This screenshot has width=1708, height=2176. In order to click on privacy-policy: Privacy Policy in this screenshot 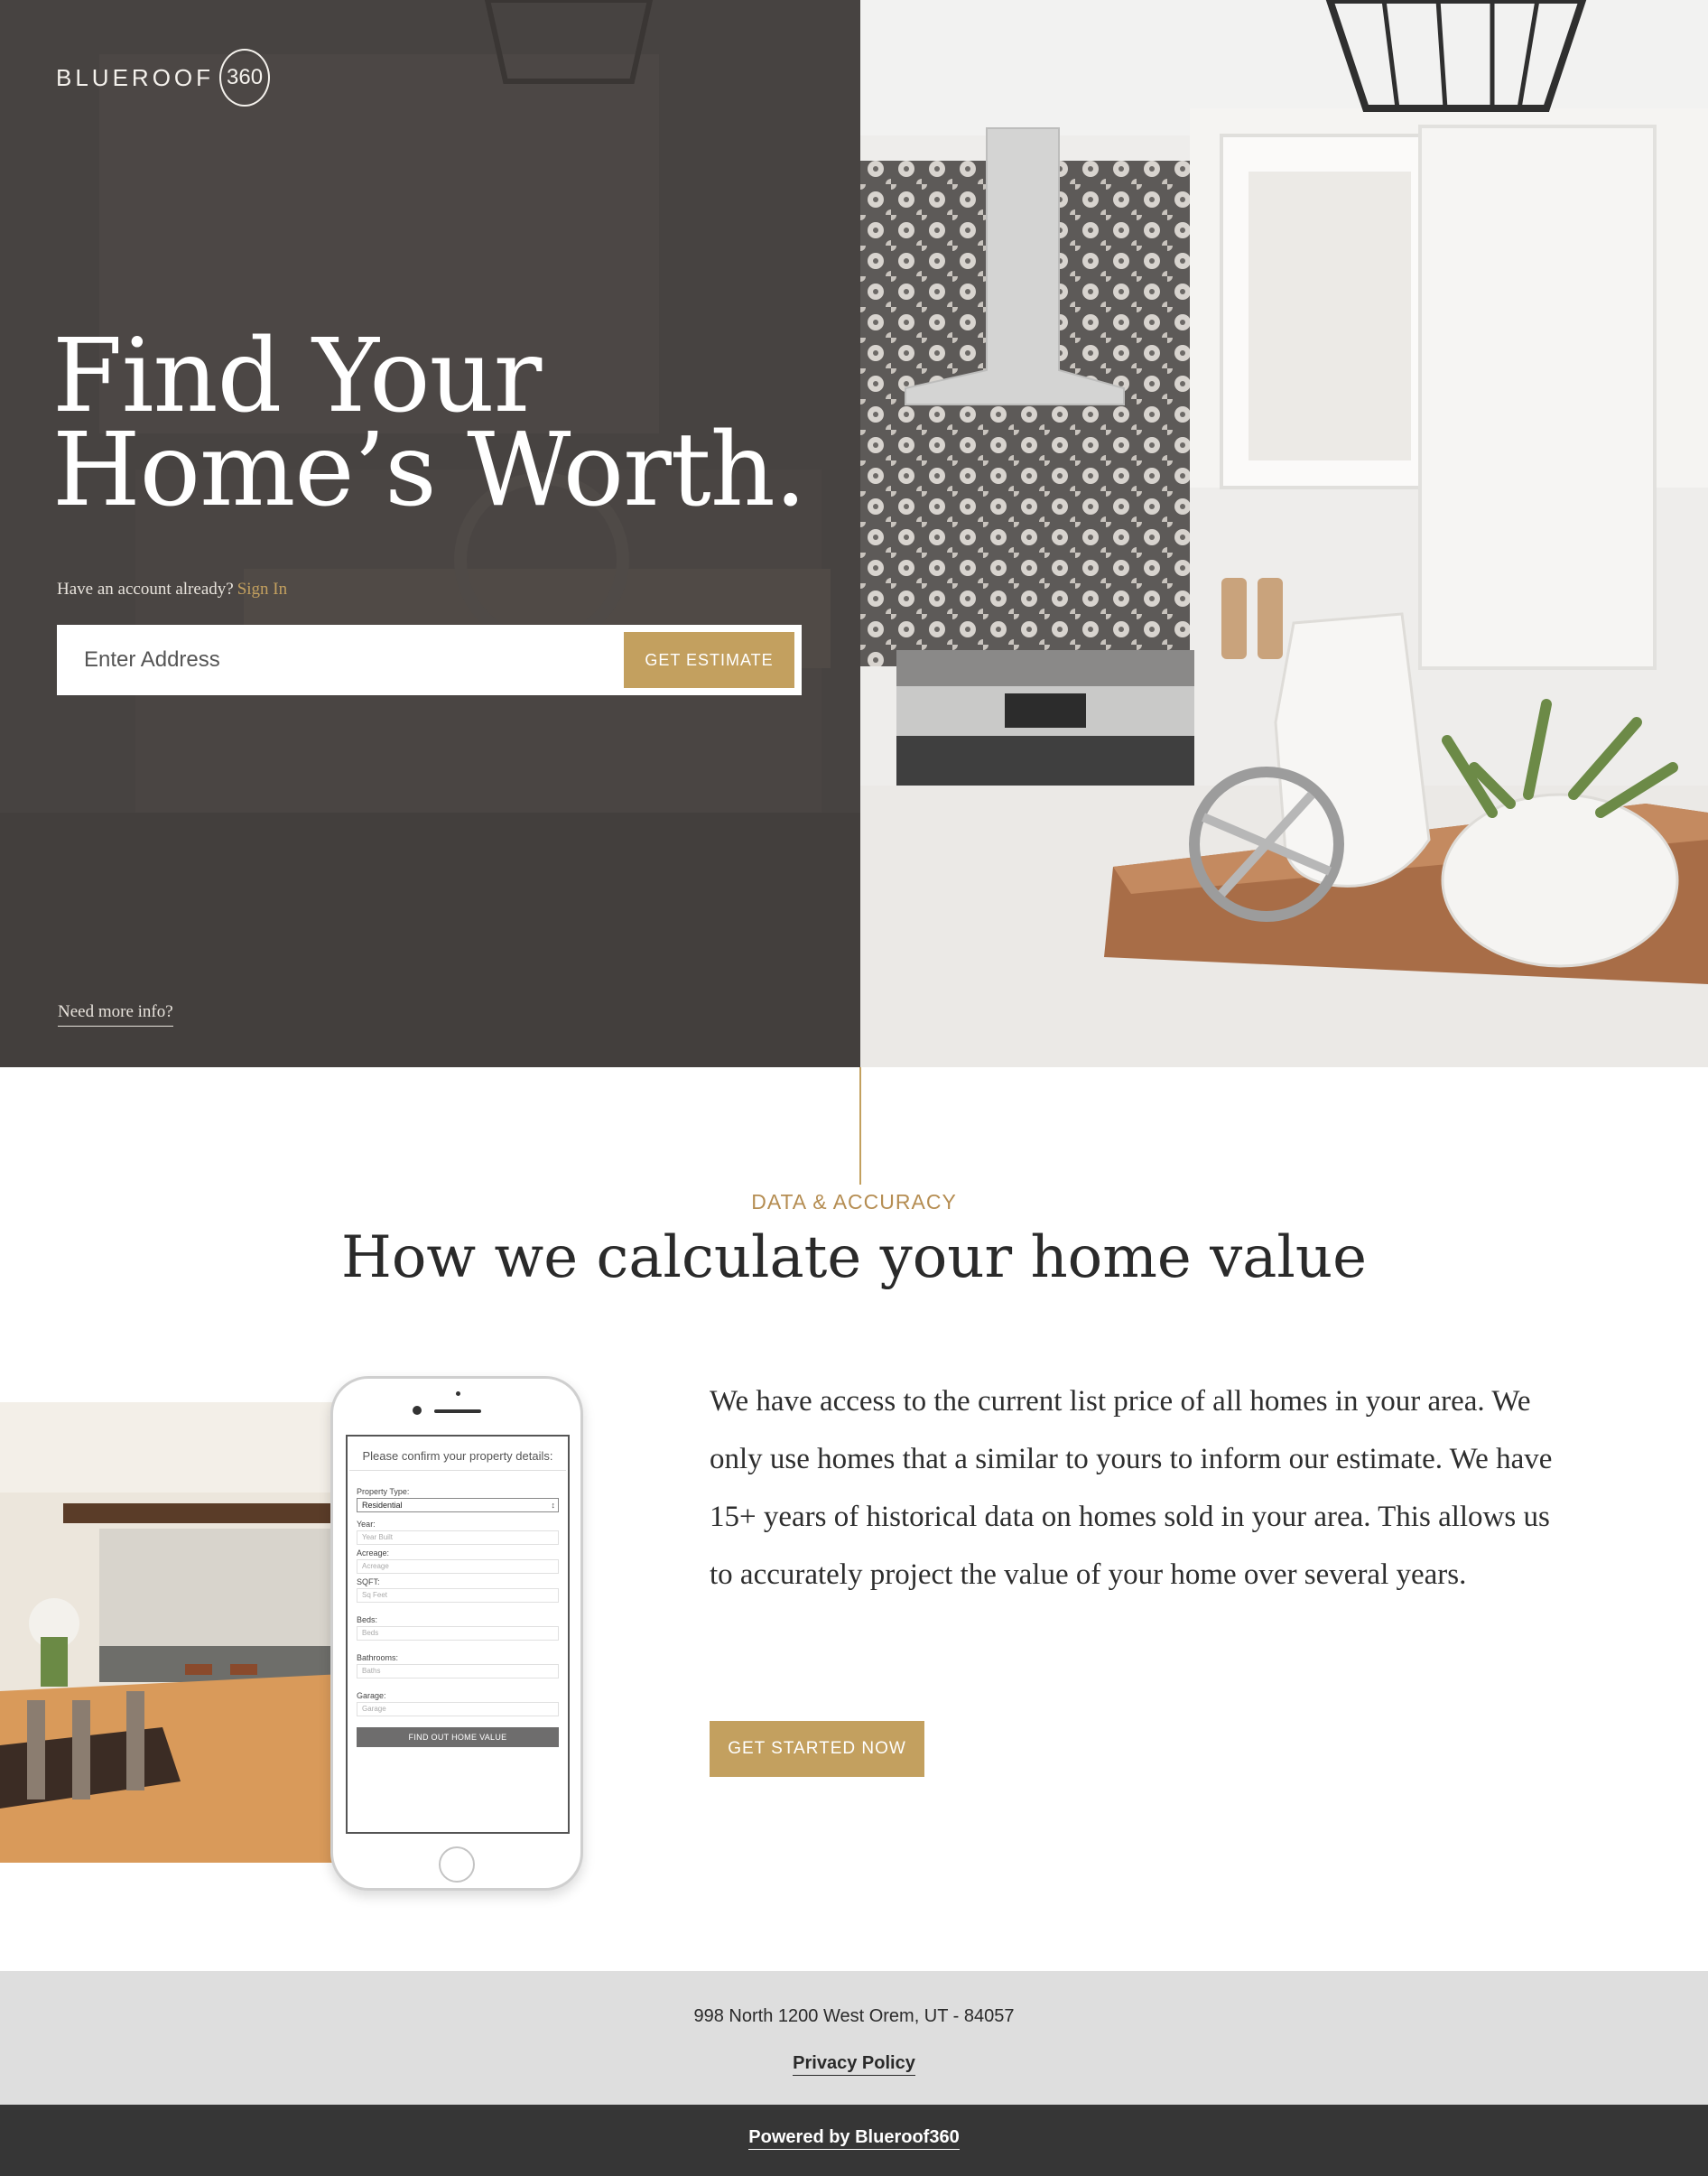, I will do `click(854, 2064)`.